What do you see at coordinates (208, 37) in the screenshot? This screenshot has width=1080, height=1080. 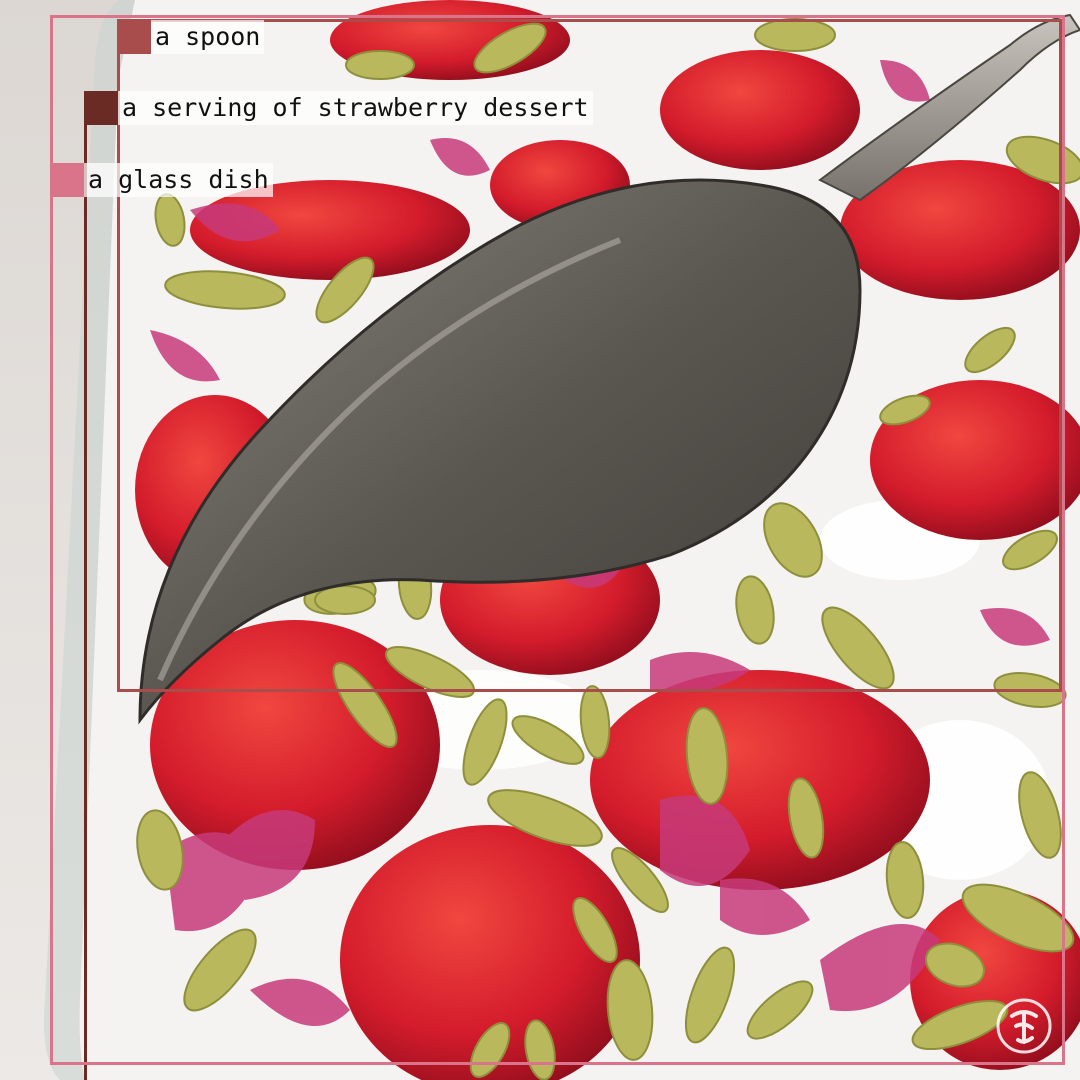 I see `detection-label-text: a spoon` at bounding box center [208, 37].